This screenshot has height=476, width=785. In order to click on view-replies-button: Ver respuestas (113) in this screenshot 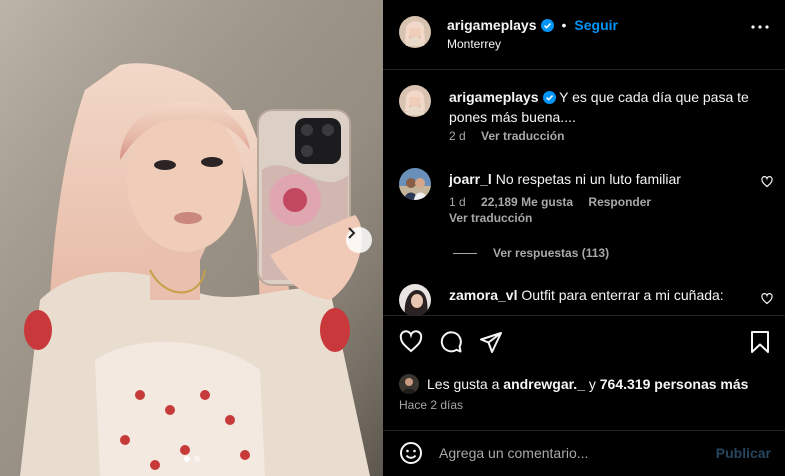, I will do `click(531, 253)`.